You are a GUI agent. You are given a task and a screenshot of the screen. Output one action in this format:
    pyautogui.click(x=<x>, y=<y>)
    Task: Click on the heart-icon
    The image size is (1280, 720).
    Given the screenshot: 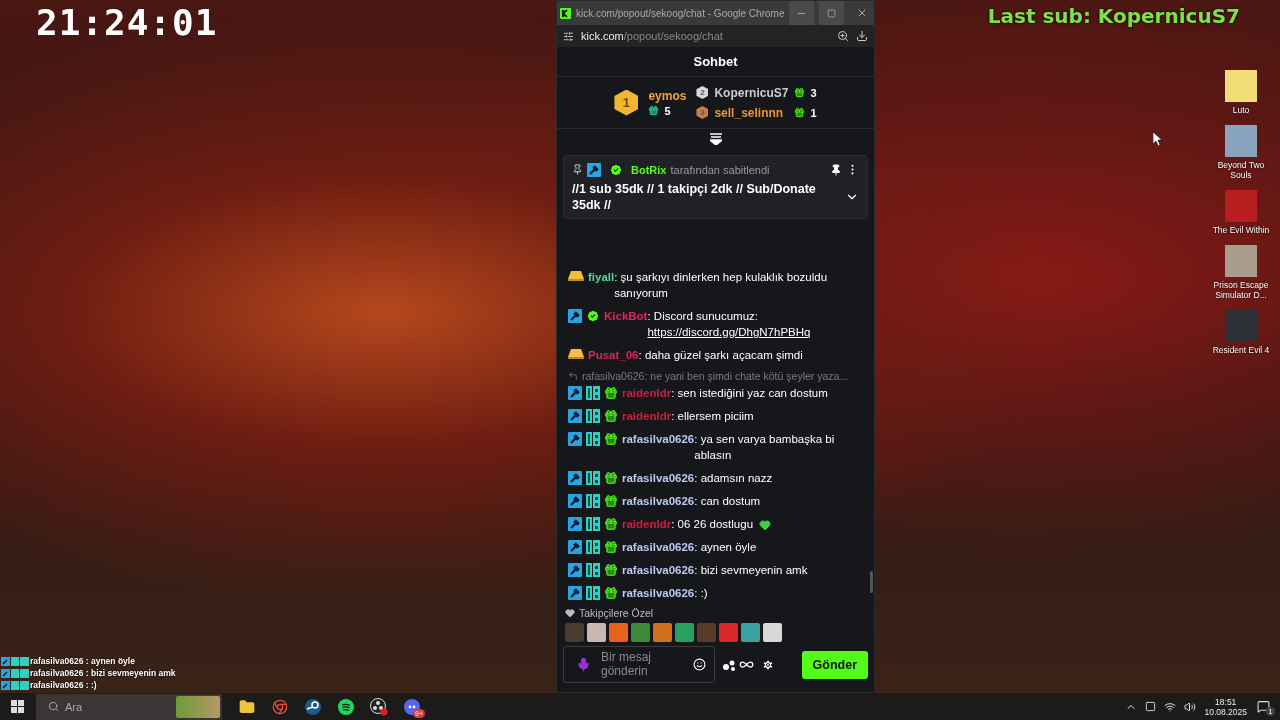 What is the action you would take?
    pyautogui.click(x=570, y=613)
    